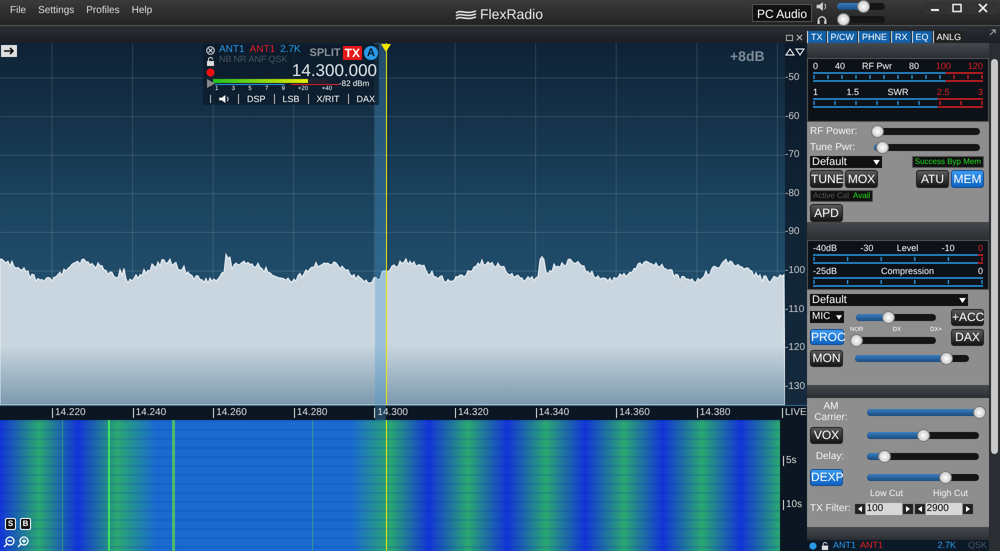 The image size is (1000, 551). Describe the element at coordinates (25, 524) in the screenshot. I see `scale-button: B` at that location.